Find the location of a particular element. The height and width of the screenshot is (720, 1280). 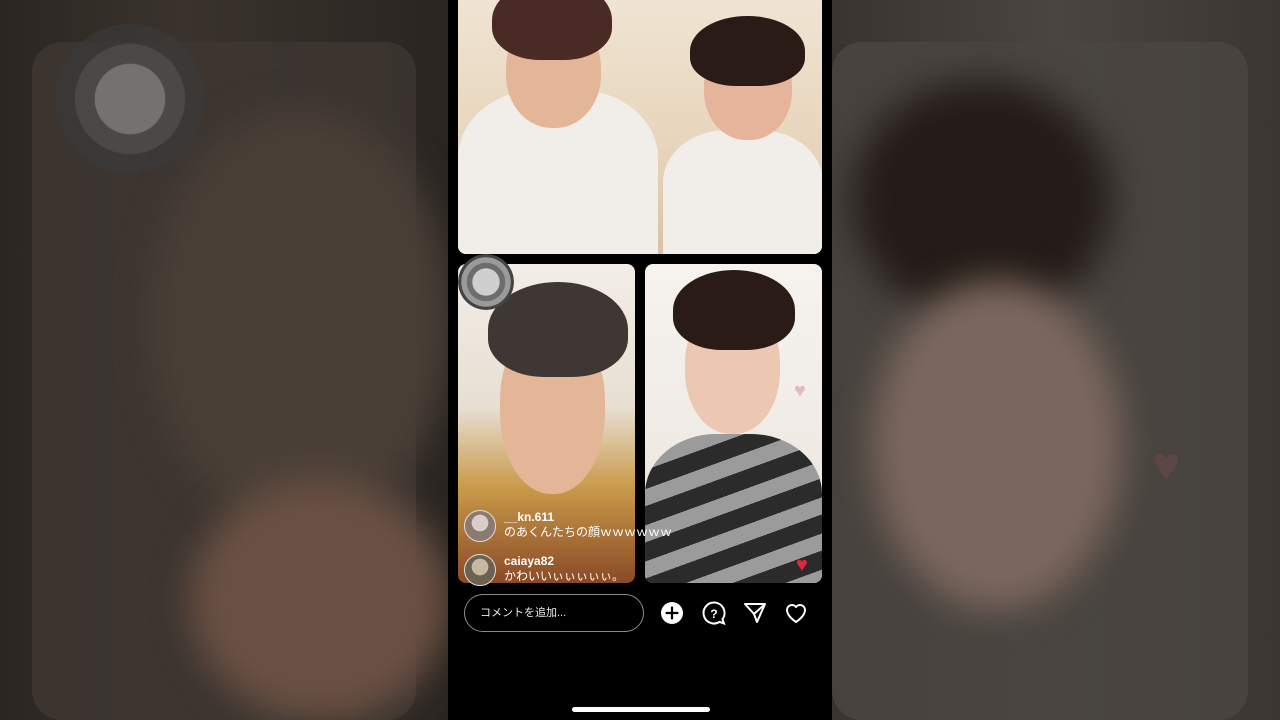

comment-username: __kn.611 is located at coordinates (588, 517).